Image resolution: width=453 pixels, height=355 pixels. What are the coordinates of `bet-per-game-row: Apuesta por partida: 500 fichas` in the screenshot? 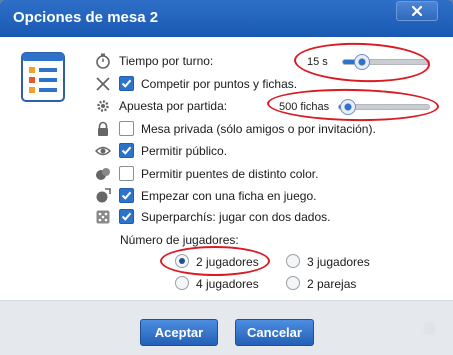 It's located at (267, 106).